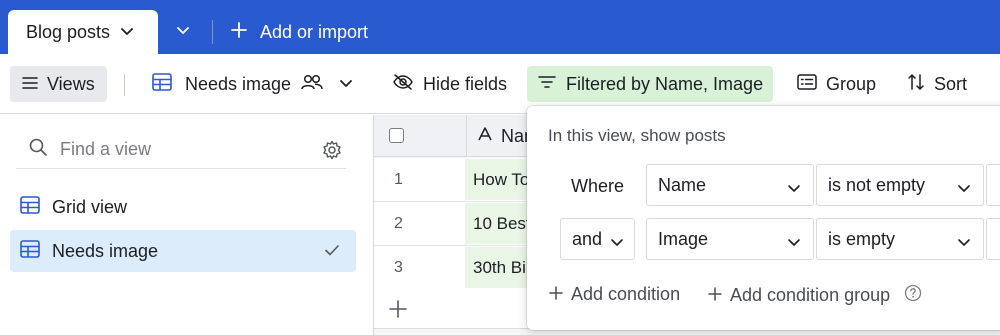 Image resolution: width=1000 pixels, height=335 pixels. I want to click on collaborators-icon, so click(312, 84).